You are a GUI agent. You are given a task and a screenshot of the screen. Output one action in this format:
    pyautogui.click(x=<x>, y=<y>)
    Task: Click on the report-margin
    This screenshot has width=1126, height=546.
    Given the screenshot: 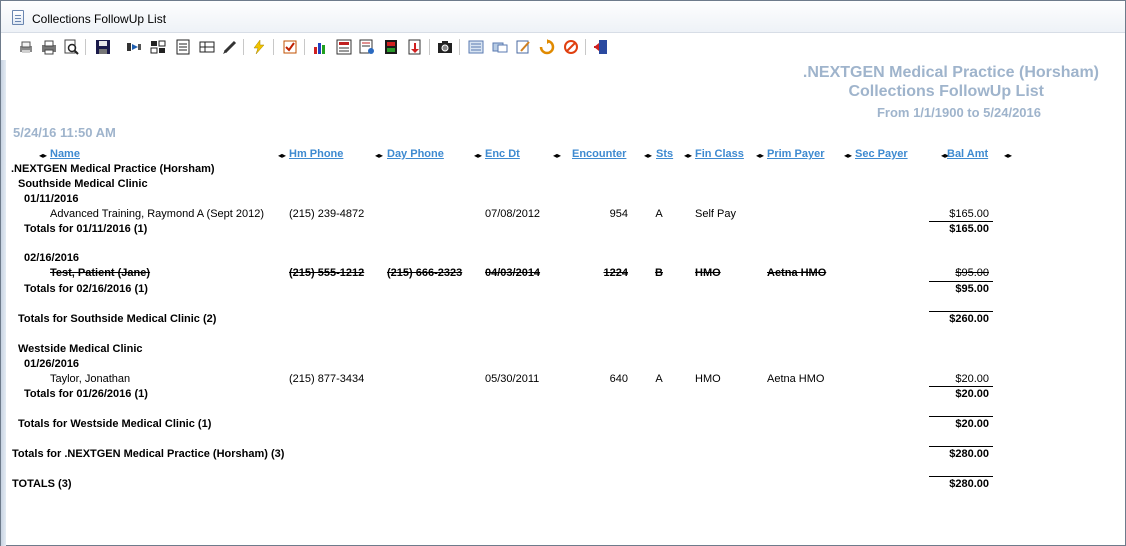 What is the action you would take?
    pyautogui.click(x=3, y=303)
    